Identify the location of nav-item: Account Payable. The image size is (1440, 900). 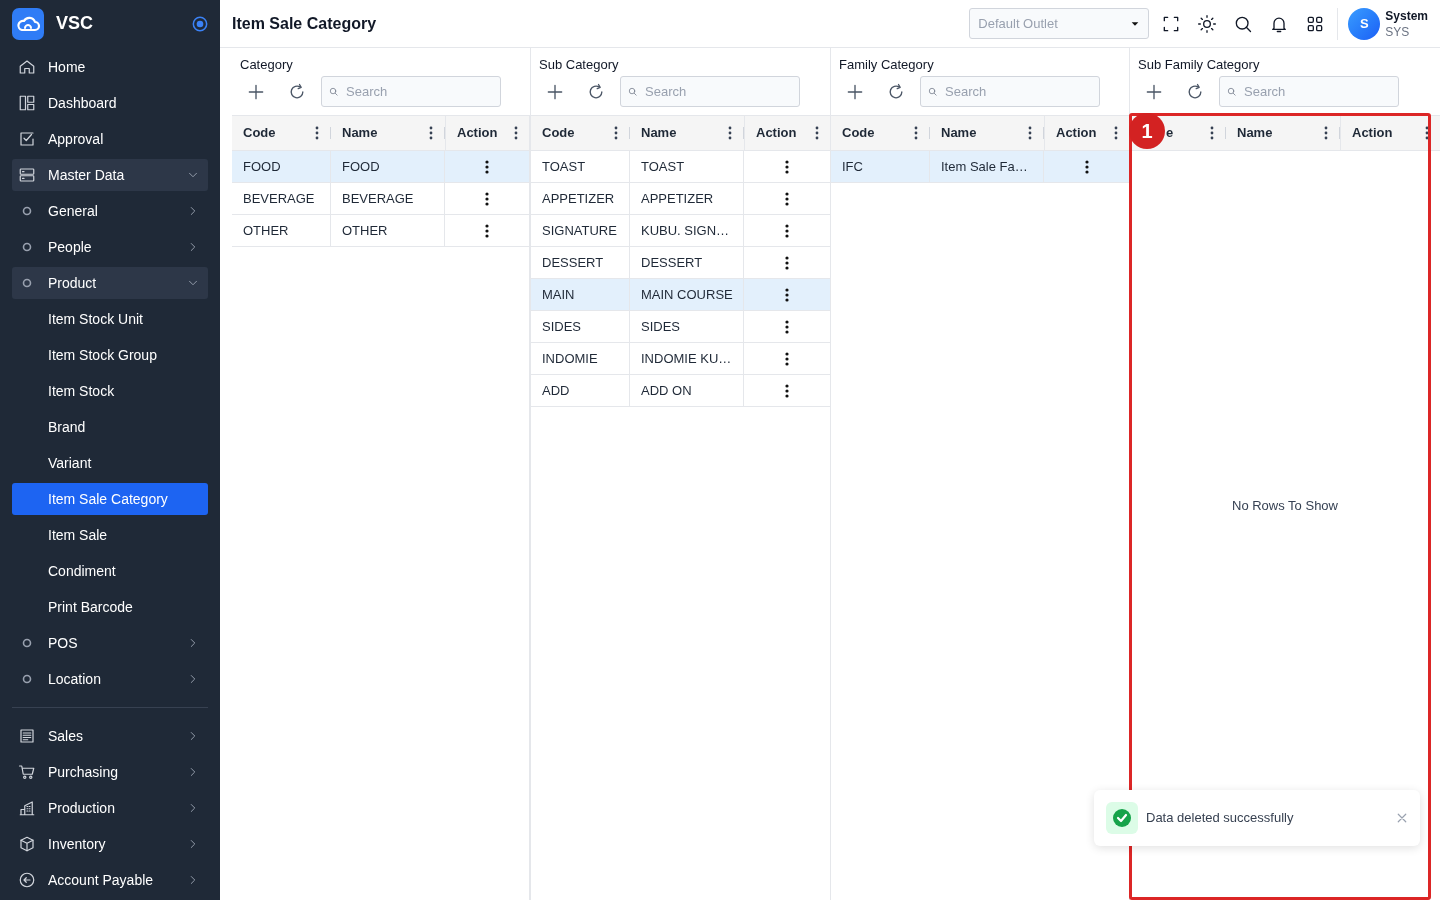
(110, 880).